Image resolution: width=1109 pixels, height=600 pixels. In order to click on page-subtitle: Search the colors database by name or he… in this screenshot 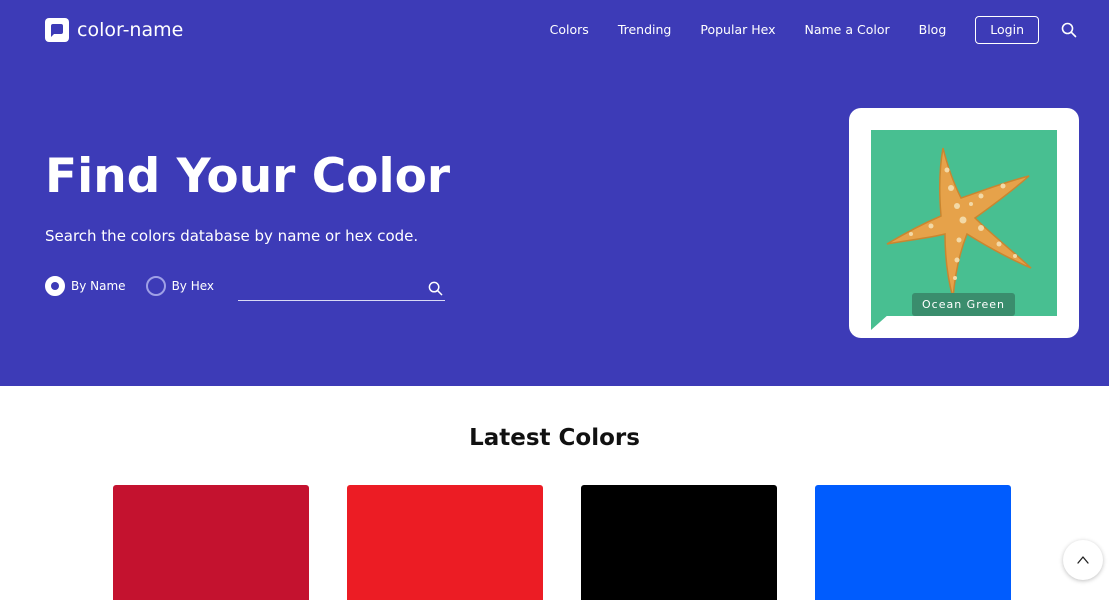, I will do `click(232, 236)`.